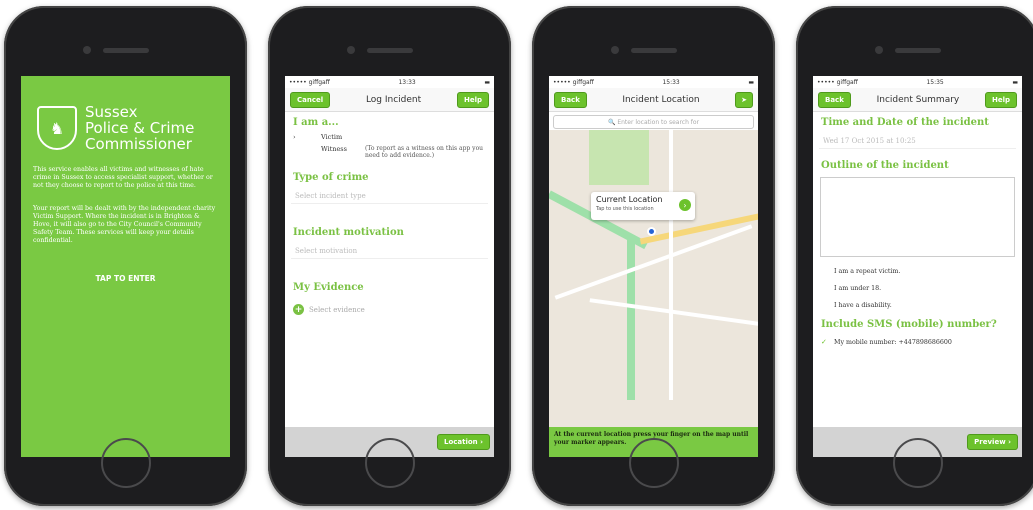 Image resolution: width=1033 pixels, height=510 pixels. Describe the element at coordinates (463, 442) in the screenshot. I see `location-button: Location ›` at that location.